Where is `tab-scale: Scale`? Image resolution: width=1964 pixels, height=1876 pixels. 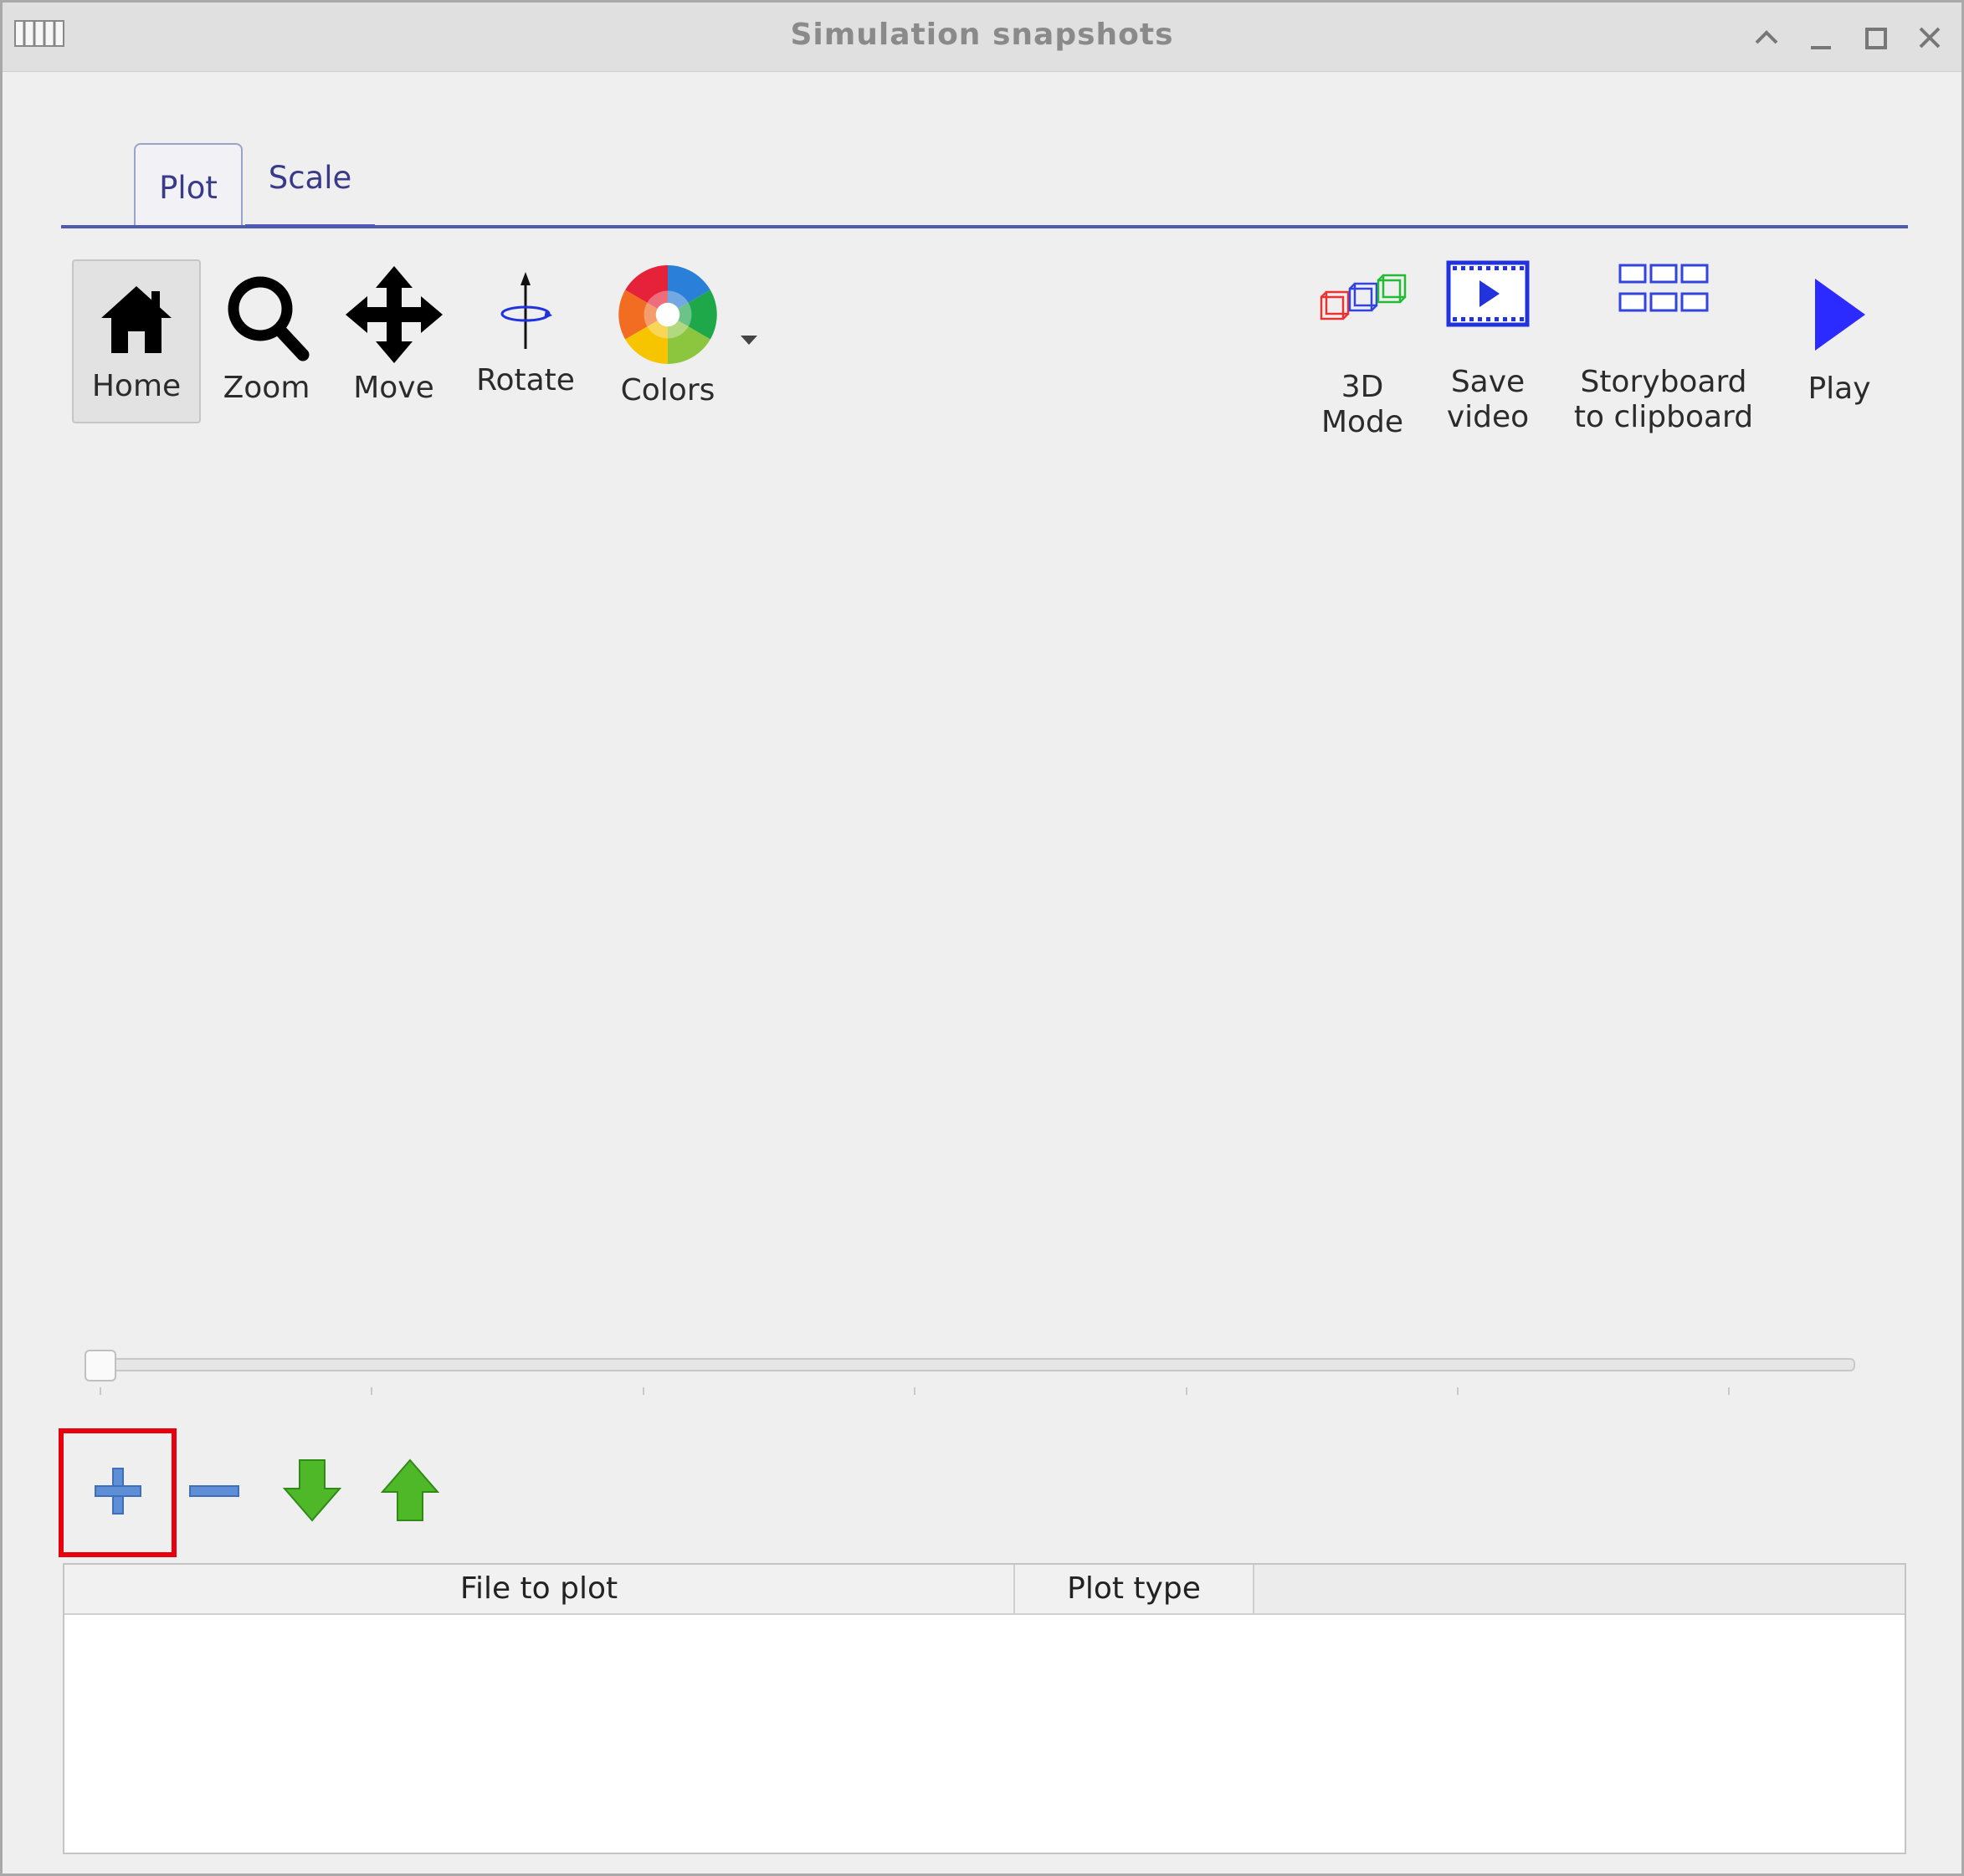 tab-scale: Scale is located at coordinates (310, 185).